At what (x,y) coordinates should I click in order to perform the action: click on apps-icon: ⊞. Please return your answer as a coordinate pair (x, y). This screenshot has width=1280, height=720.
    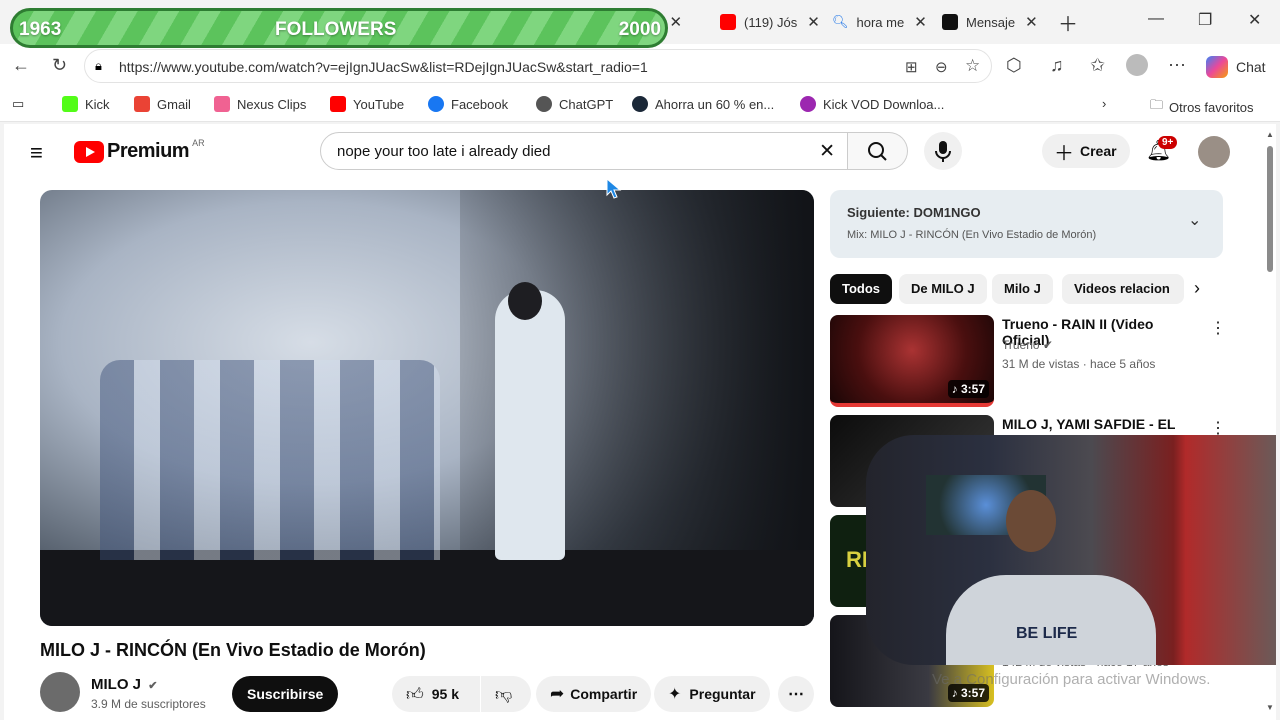
    Looking at the image, I should click on (911, 67).